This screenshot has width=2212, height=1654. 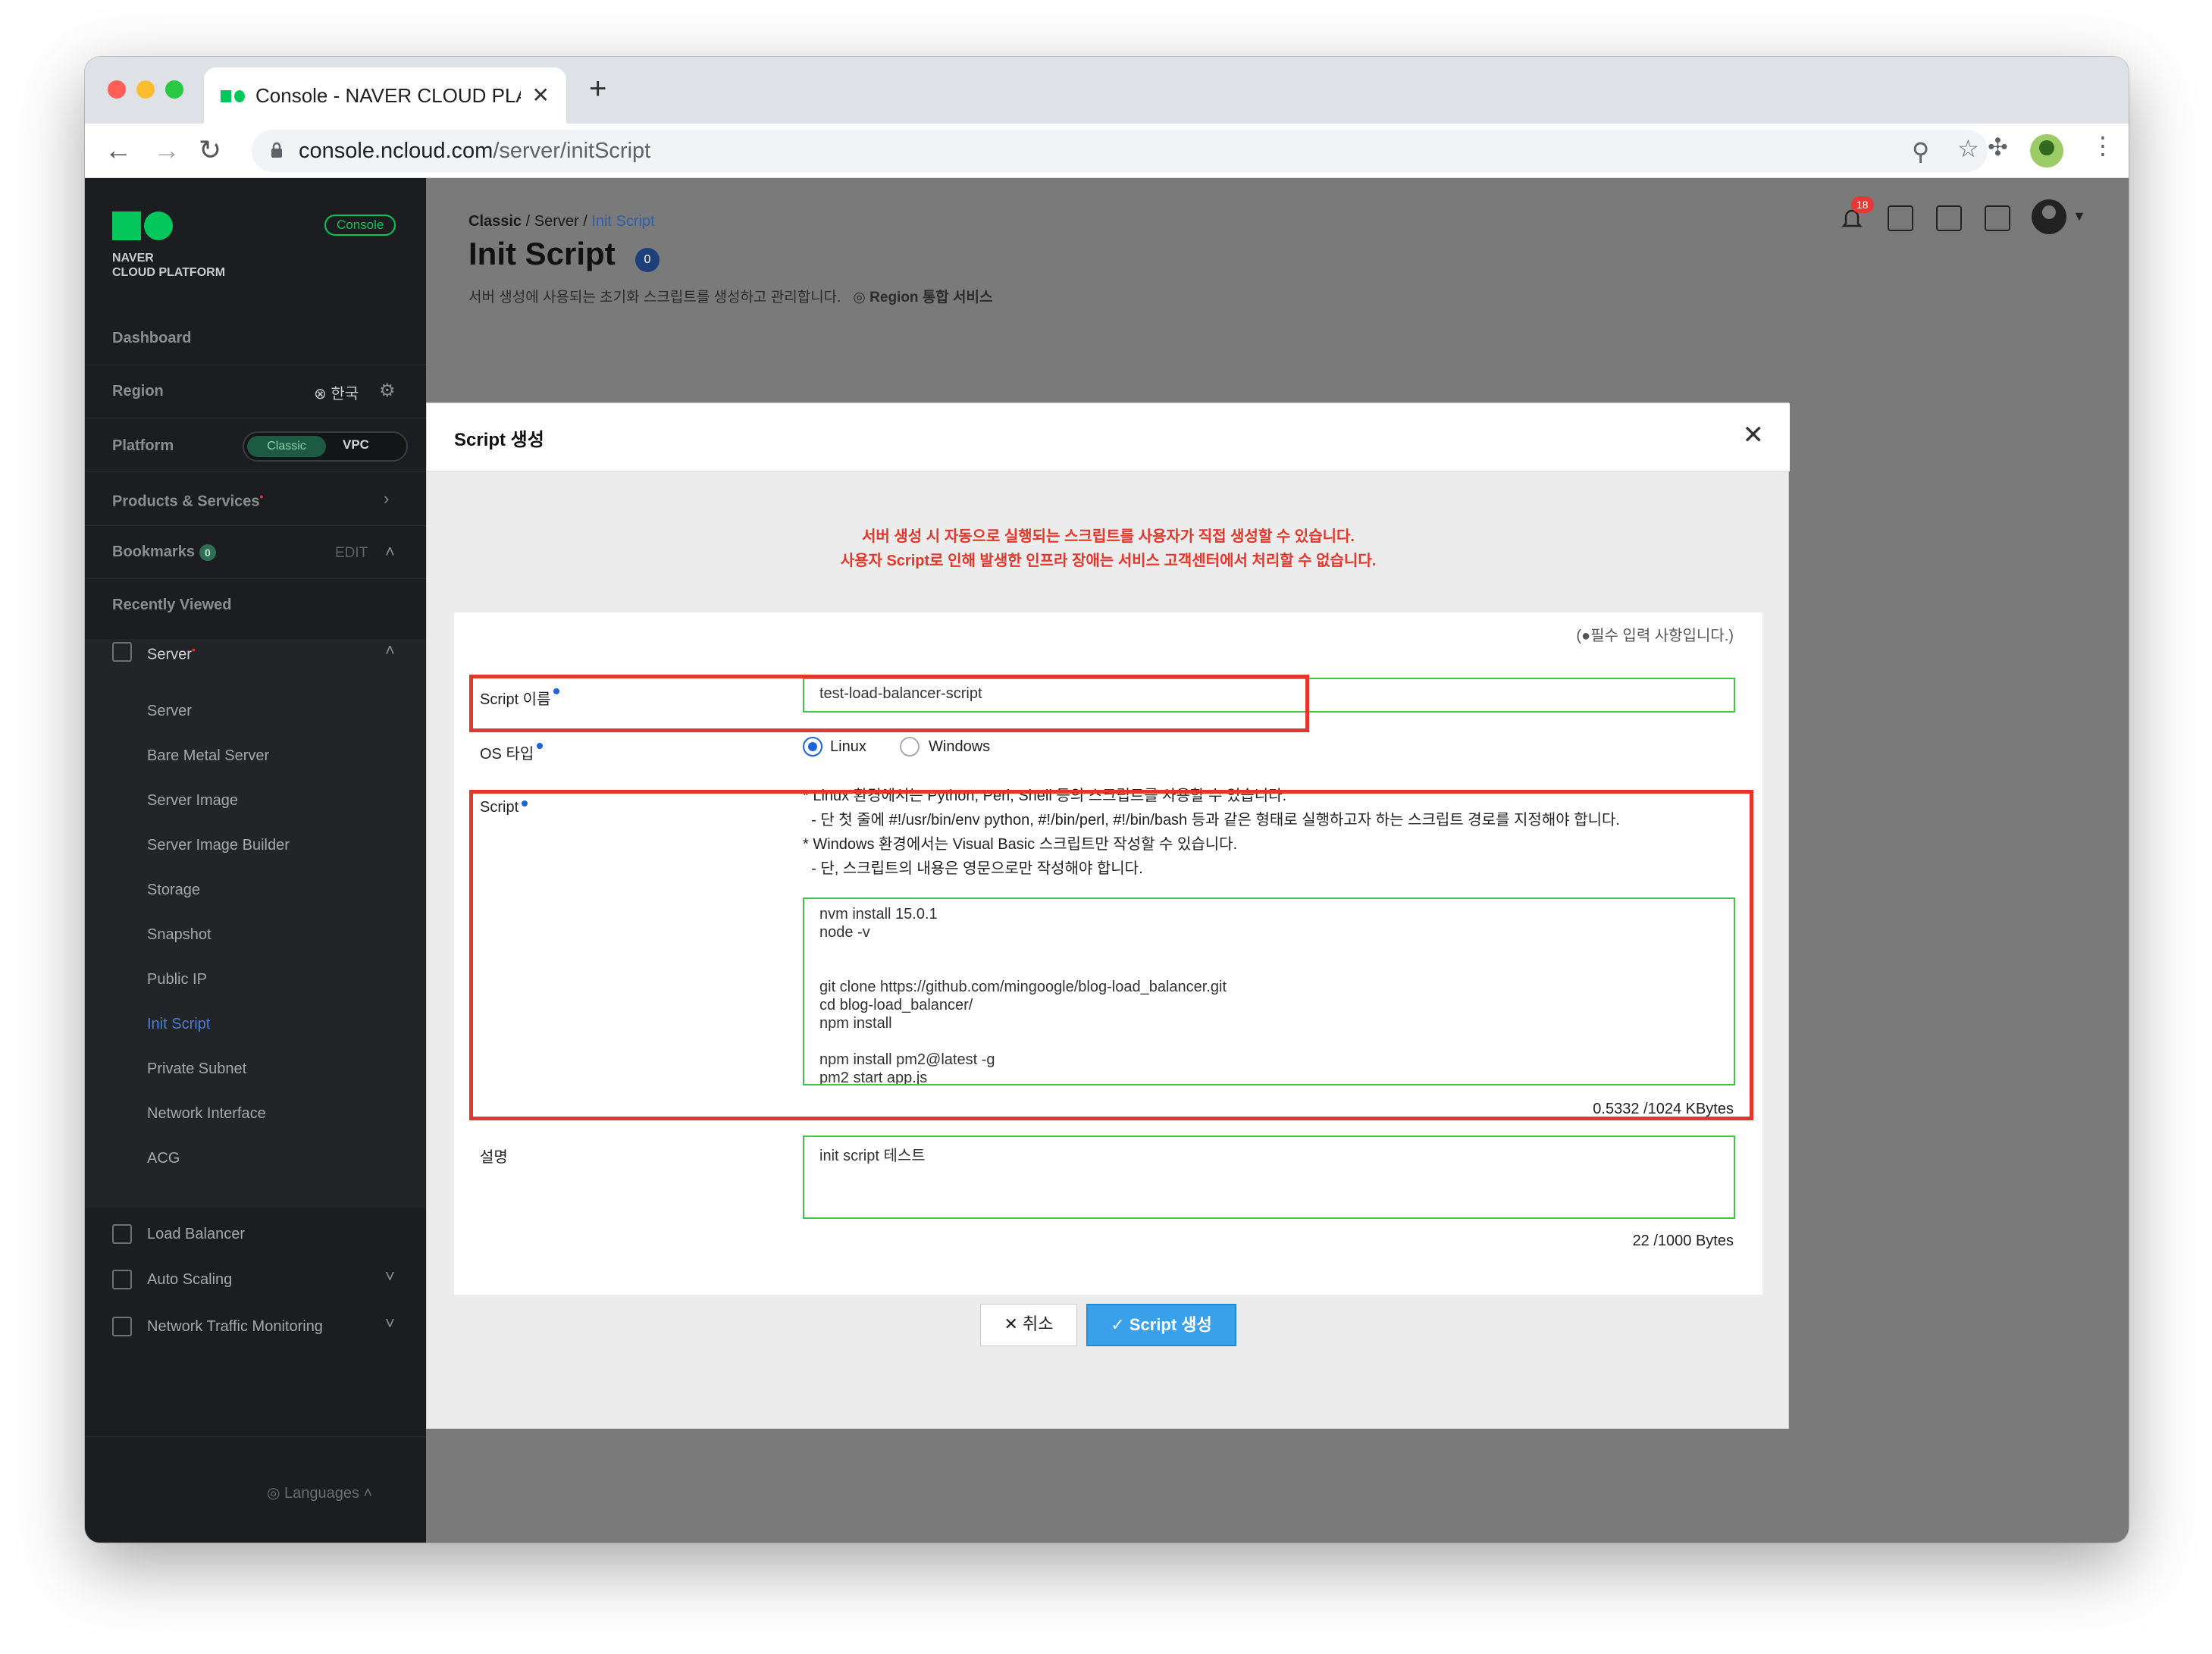 What do you see at coordinates (512, 752) in the screenshot?
I see `os-type-label: OS 타입` at bounding box center [512, 752].